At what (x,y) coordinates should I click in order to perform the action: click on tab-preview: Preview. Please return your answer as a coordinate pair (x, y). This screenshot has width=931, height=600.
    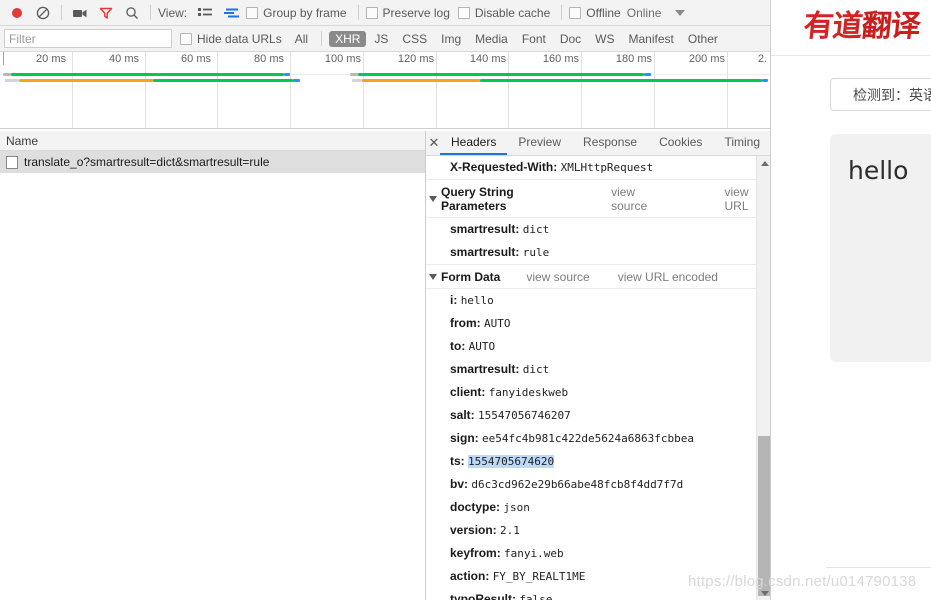
    Looking at the image, I should click on (539, 143).